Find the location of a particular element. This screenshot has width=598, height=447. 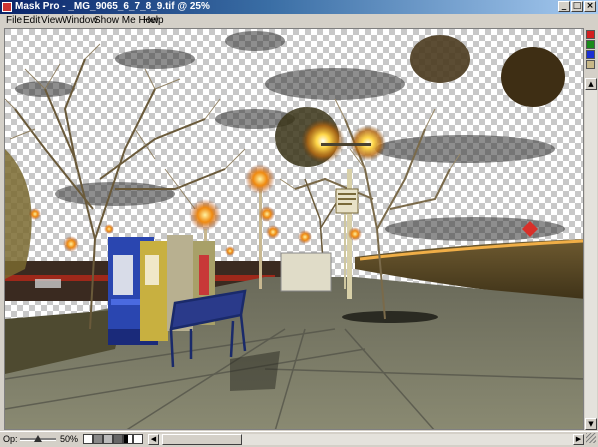

horizontal-scrollbar: ◀ ▶ is located at coordinates (366, 439).